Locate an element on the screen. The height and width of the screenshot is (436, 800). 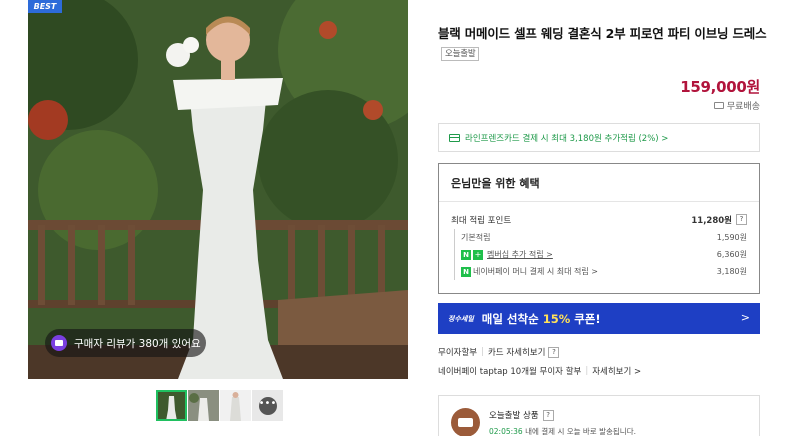
points-value-naverpay: 3,180원 is located at coordinates (731, 271).